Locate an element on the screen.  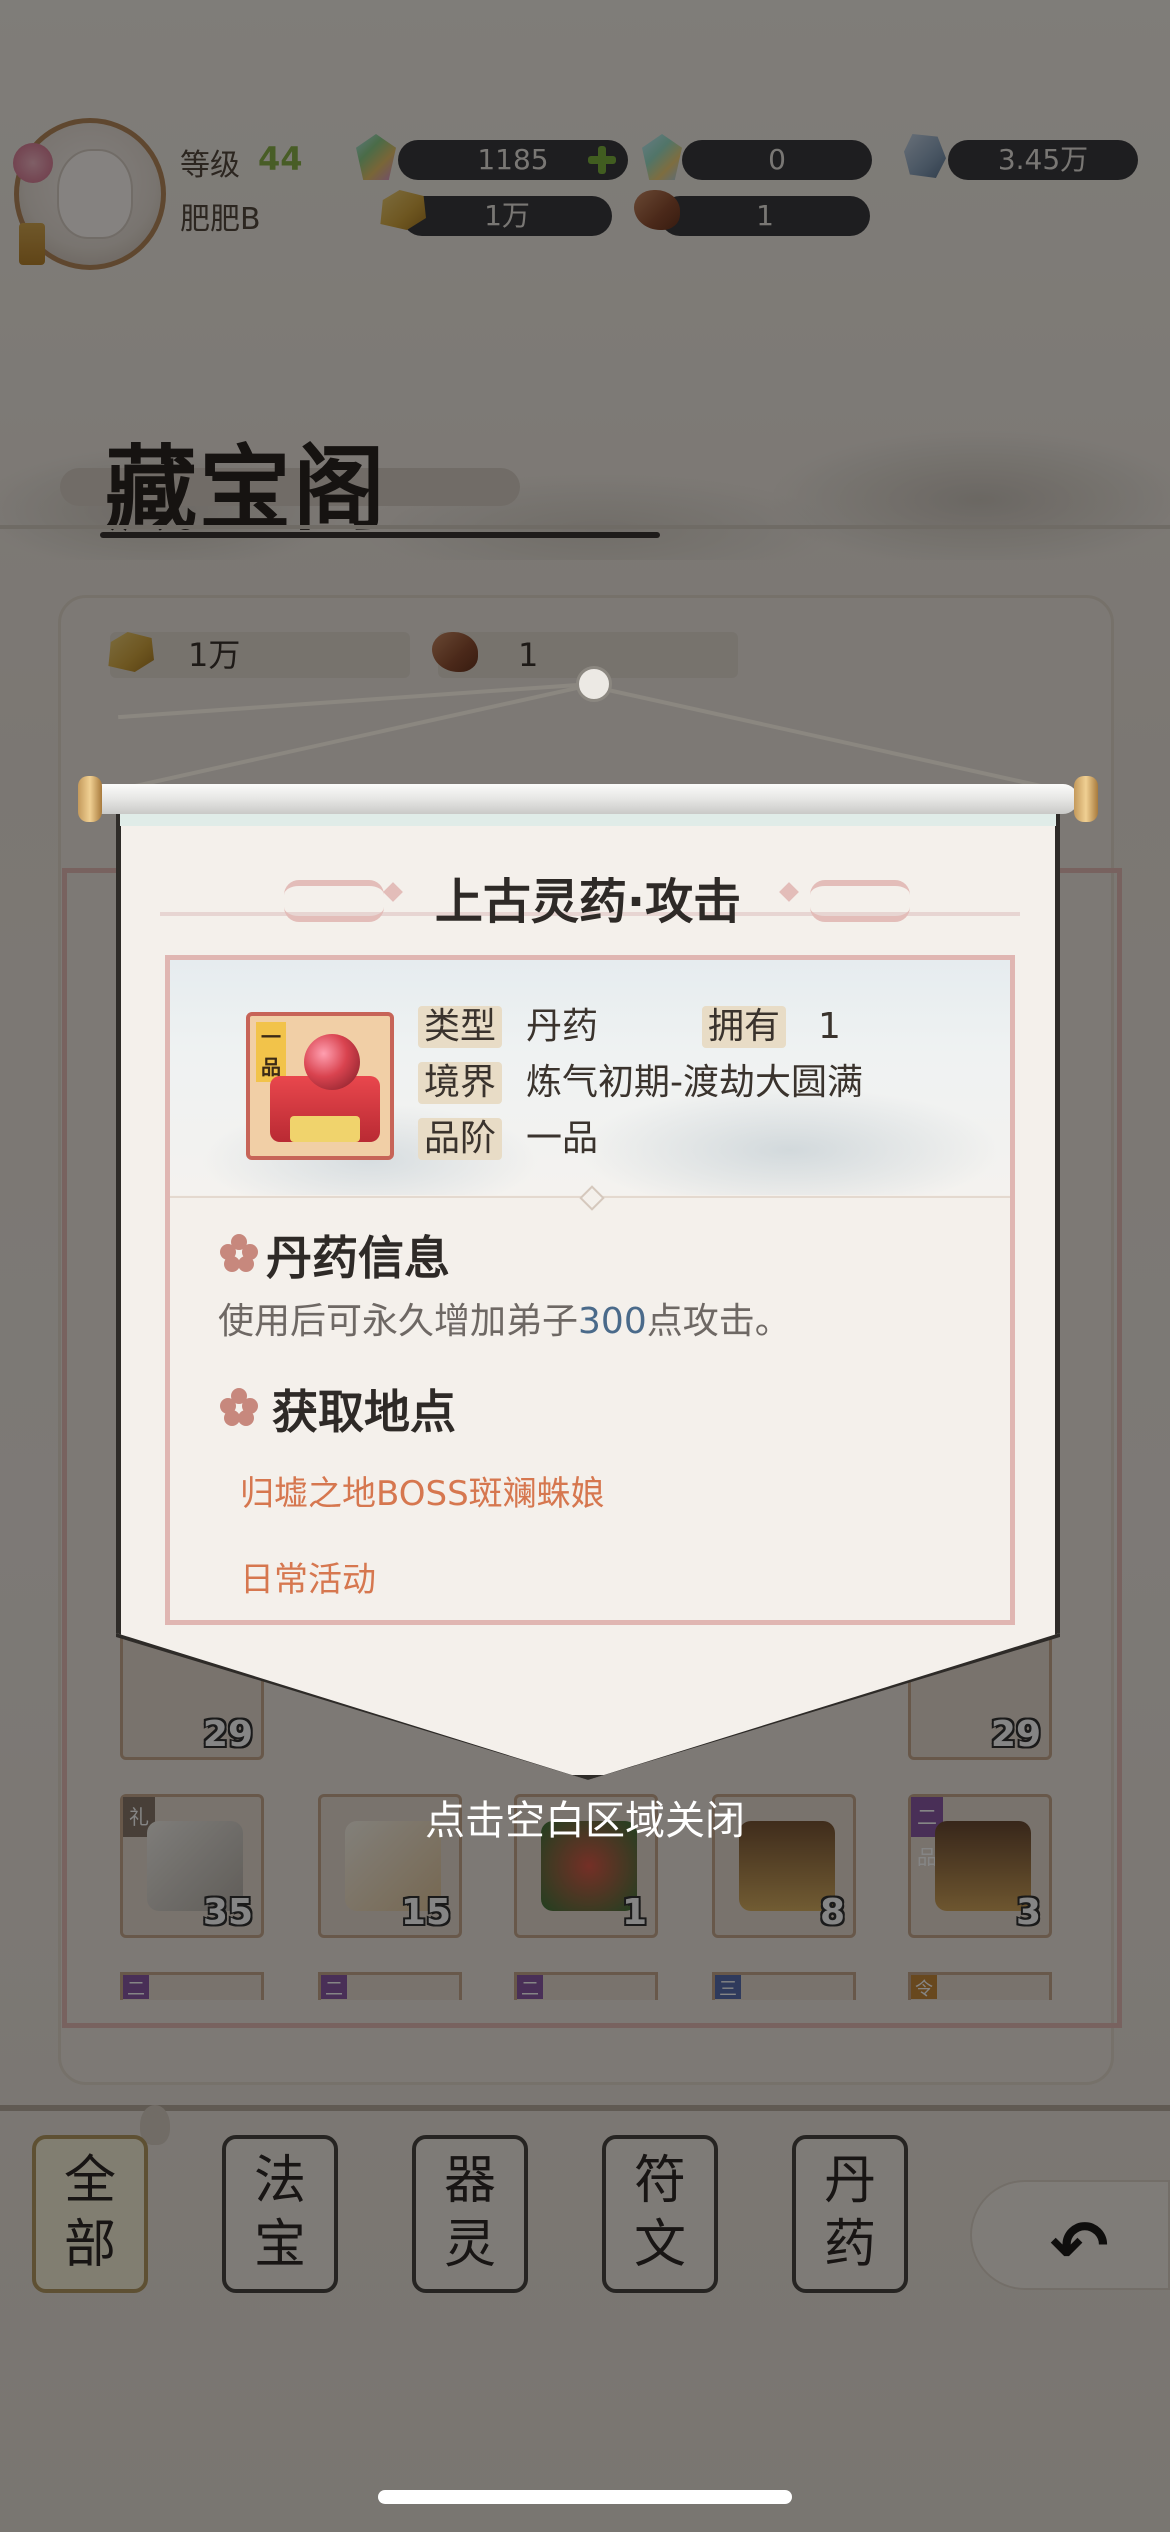
realm-label: 境界 is located at coordinates (460, 1083).